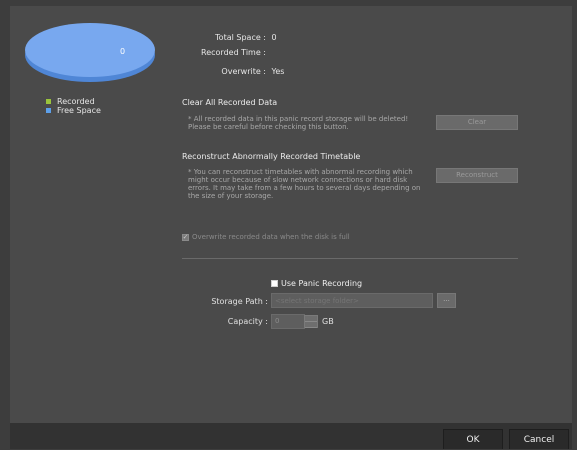 This screenshot has width=577, height=450. I want to click on capacity-unit: GB, so click(328, 321).